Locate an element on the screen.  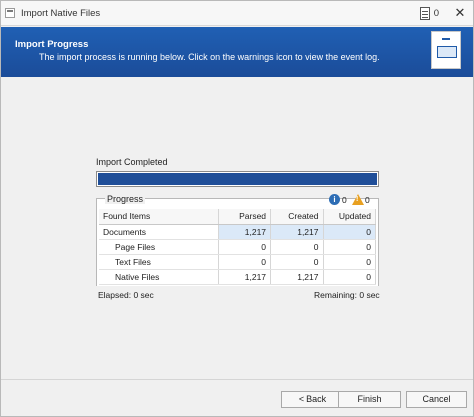
document-icon is located at coordinates (424, 13).